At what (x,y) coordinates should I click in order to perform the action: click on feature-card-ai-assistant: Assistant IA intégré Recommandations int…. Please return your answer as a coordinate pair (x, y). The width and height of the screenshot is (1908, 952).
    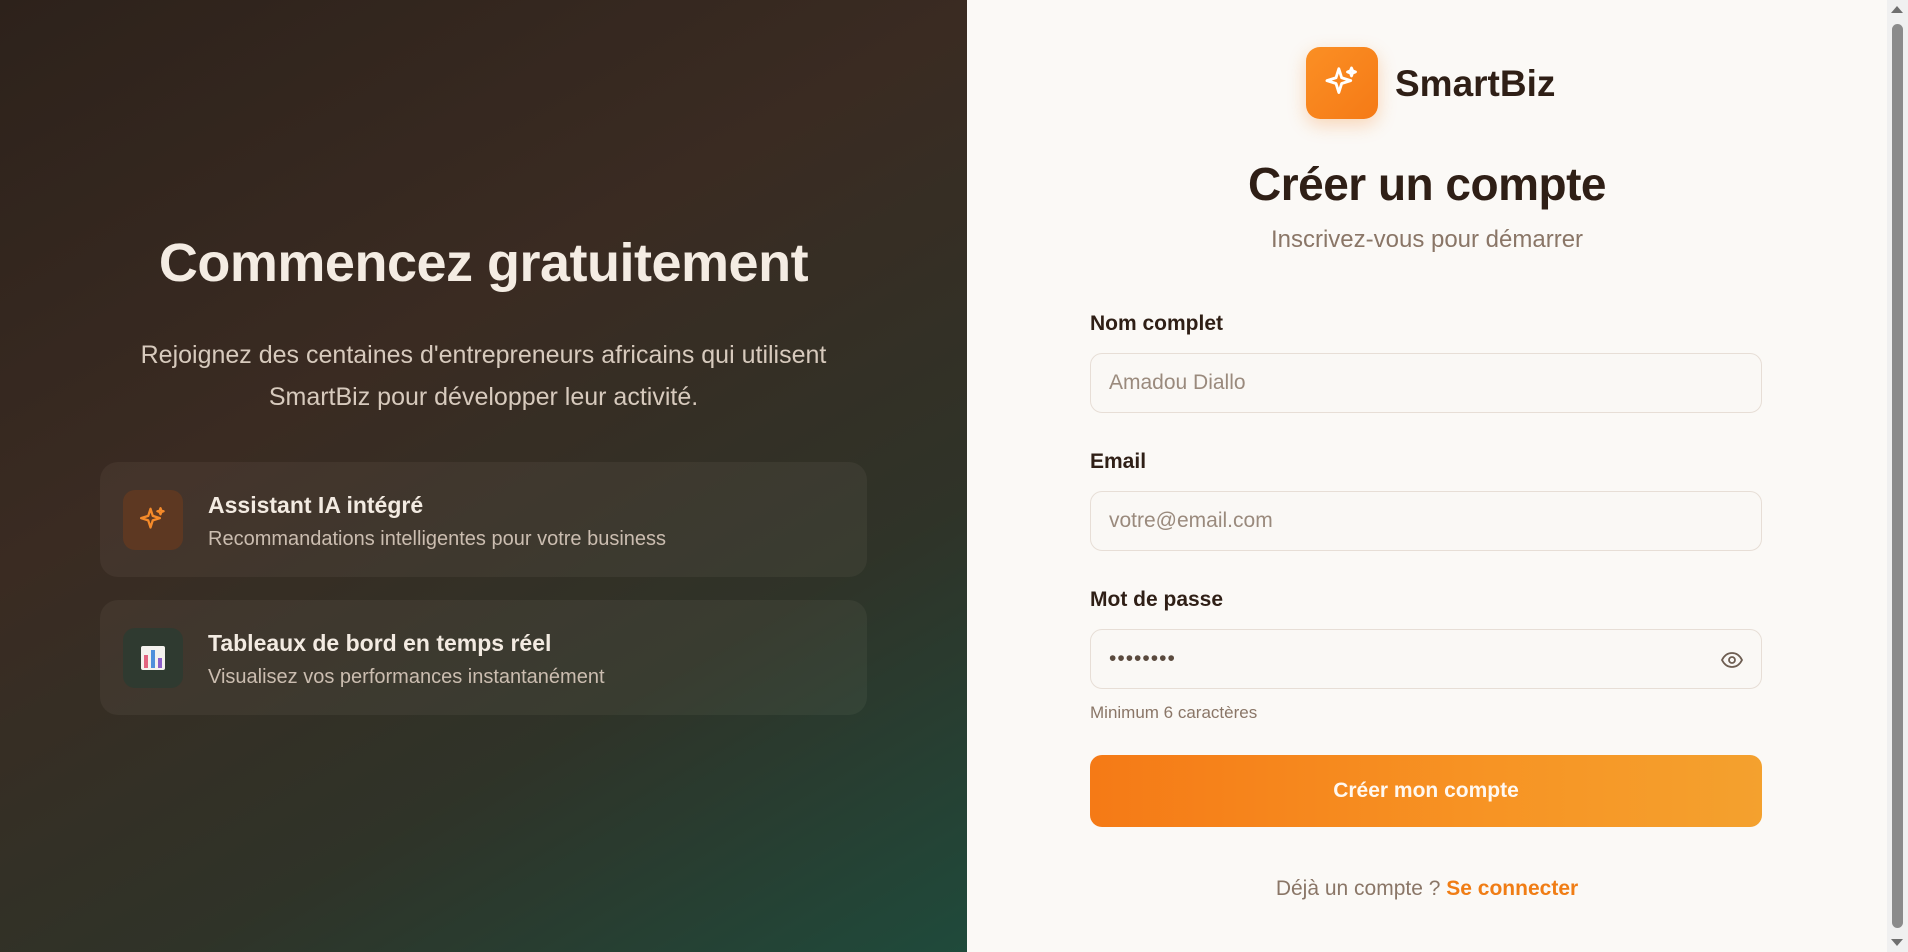
    Looking at the image, I should click on (483, 519).